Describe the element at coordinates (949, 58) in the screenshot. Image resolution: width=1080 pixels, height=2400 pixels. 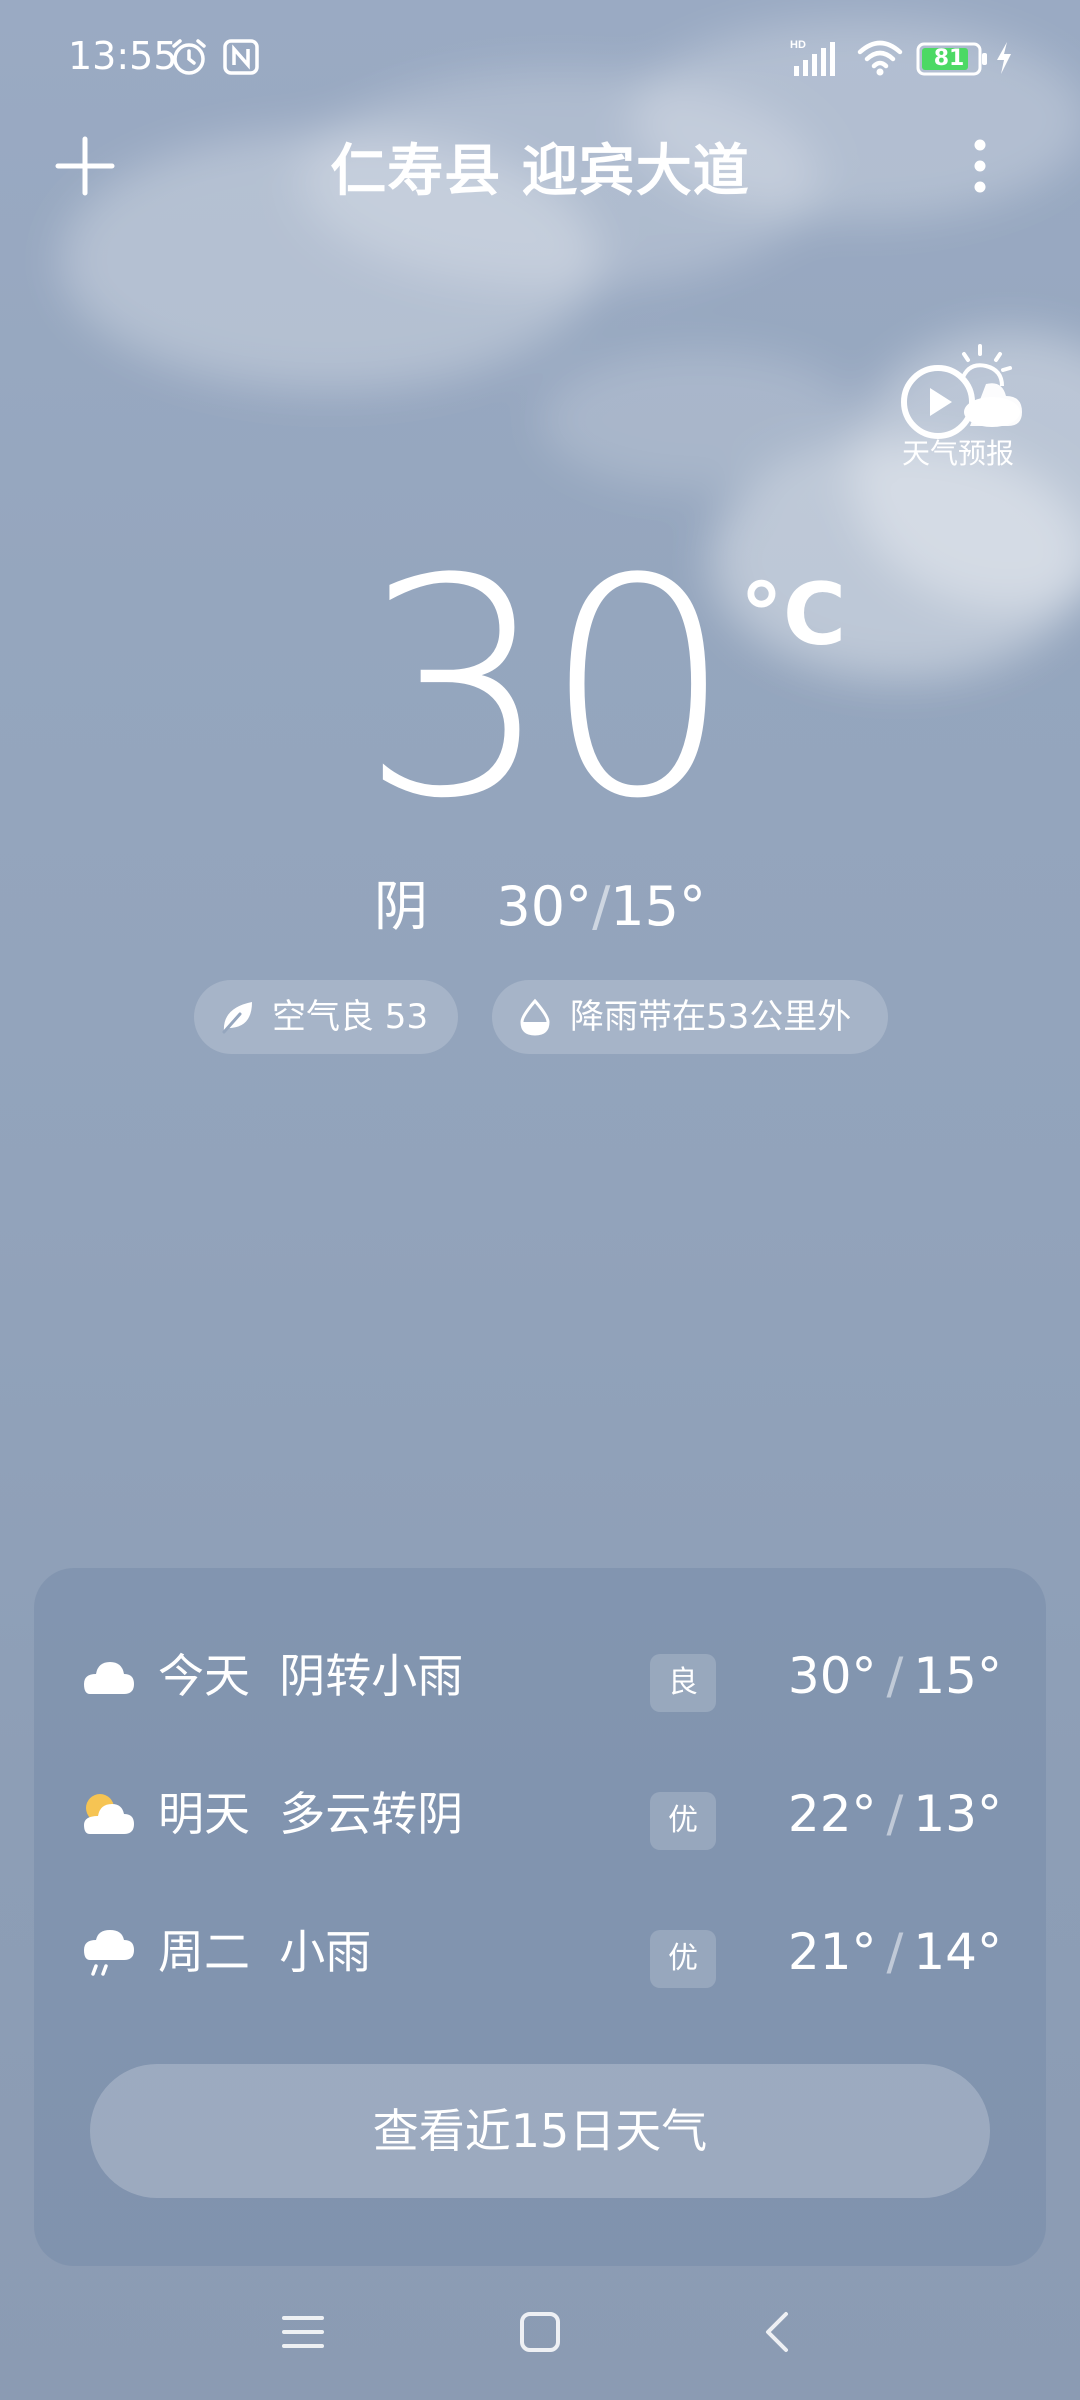
I see `battery-level: 81` at that location.